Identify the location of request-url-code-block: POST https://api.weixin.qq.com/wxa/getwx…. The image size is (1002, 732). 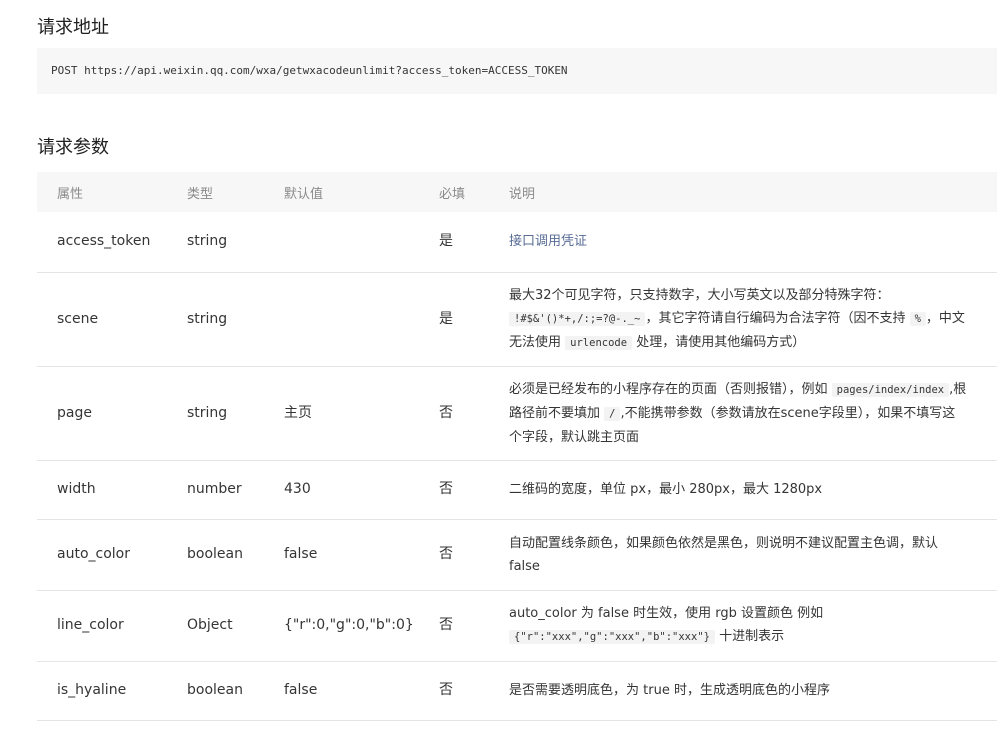
(517, 71).